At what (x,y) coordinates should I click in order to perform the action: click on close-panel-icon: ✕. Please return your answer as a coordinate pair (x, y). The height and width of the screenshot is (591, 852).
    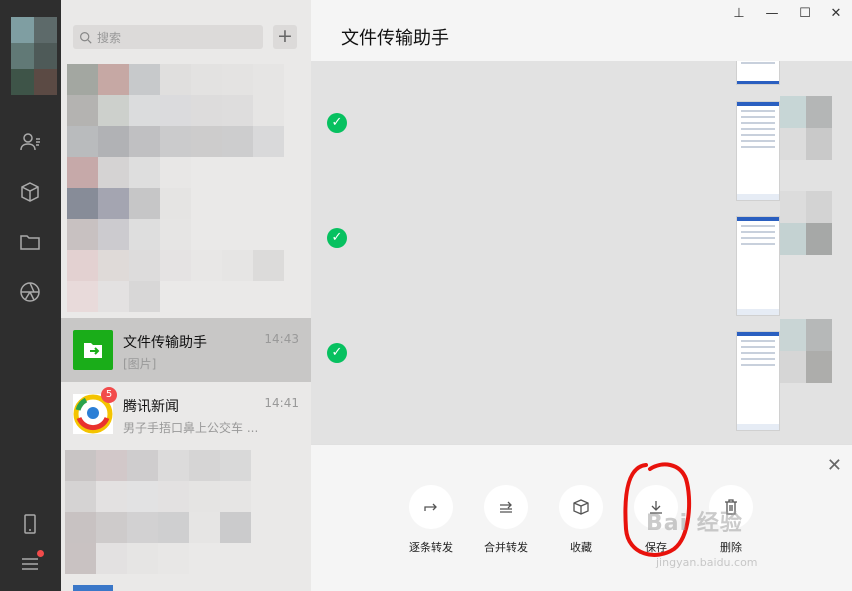
    Looking at the image, I should click on (834, 465).